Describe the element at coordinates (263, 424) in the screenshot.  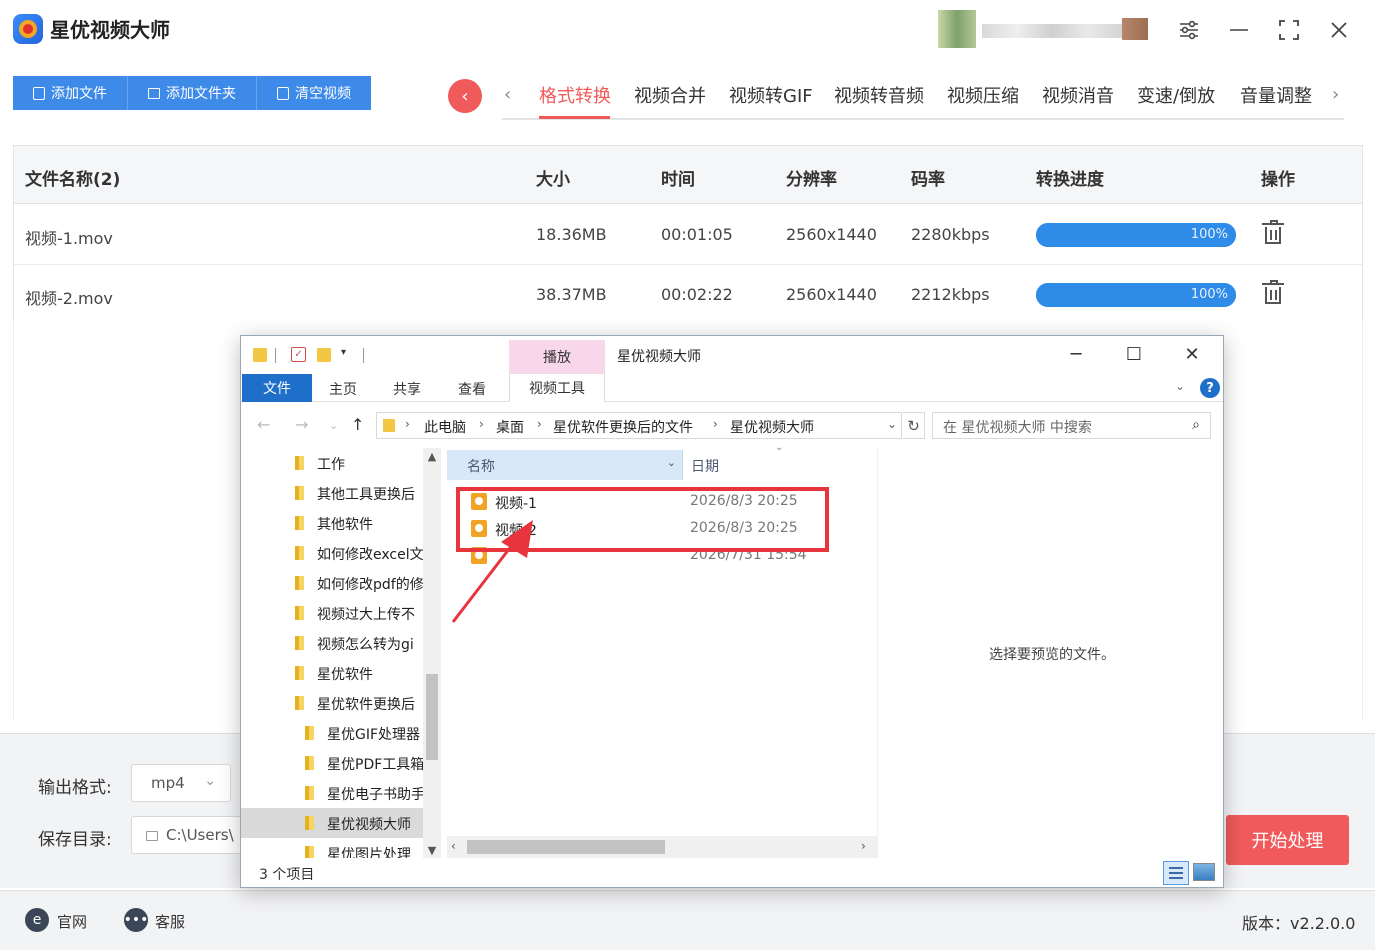
I see `back-arrow-icon: ←` at that location.